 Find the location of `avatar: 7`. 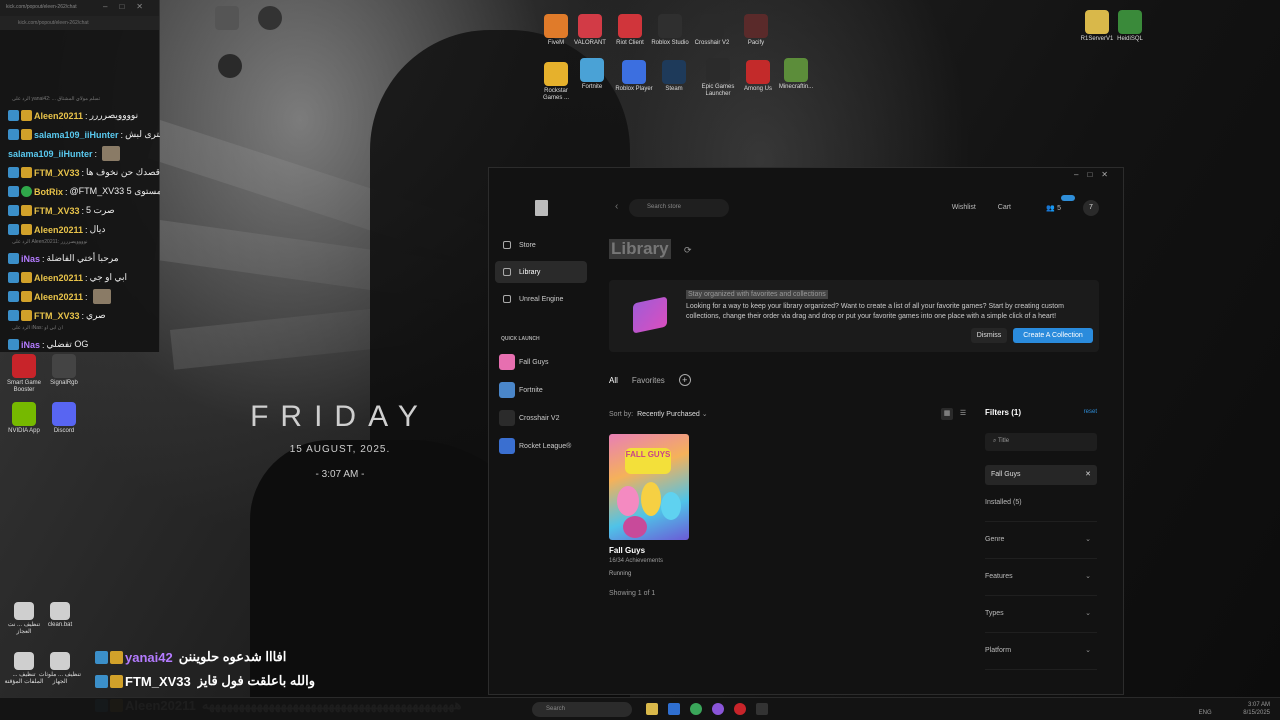

avatar: 7 is located at coordinates (1091, 208).